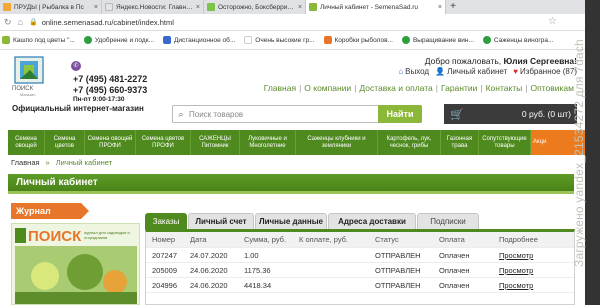  What do you see at coordinates (291, 221) in the screenshot?
I see `tab-personal-data: Личные данные` at bounding box center [291, 221].